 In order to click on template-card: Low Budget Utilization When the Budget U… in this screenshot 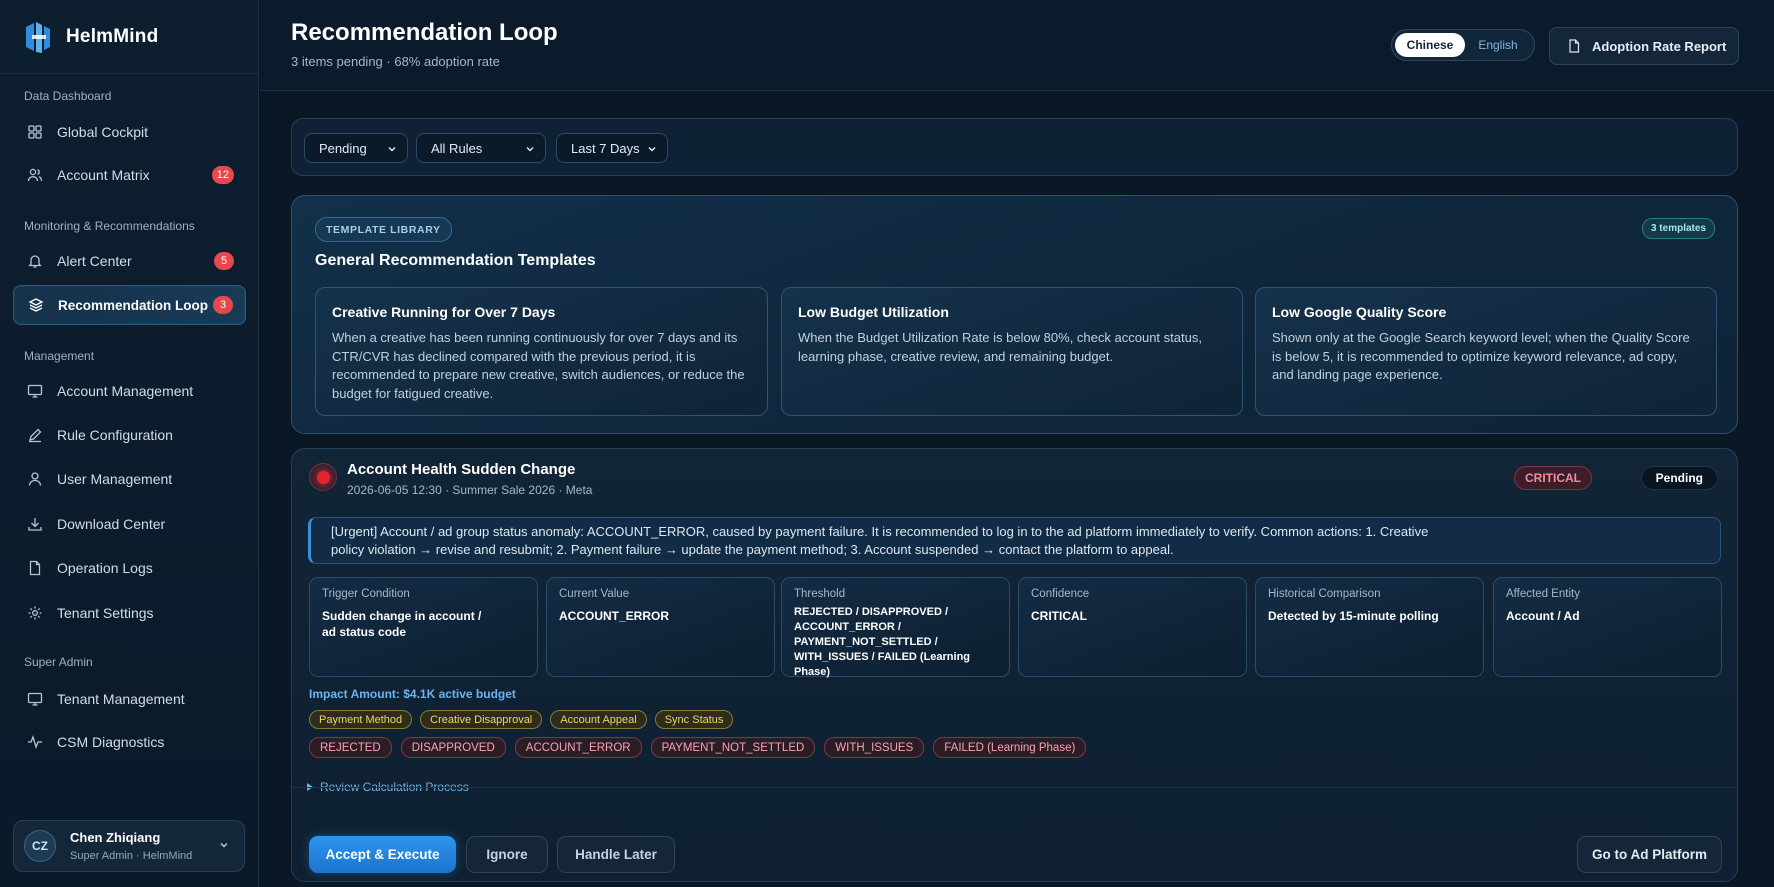, I will do `click(1012, 351)`.